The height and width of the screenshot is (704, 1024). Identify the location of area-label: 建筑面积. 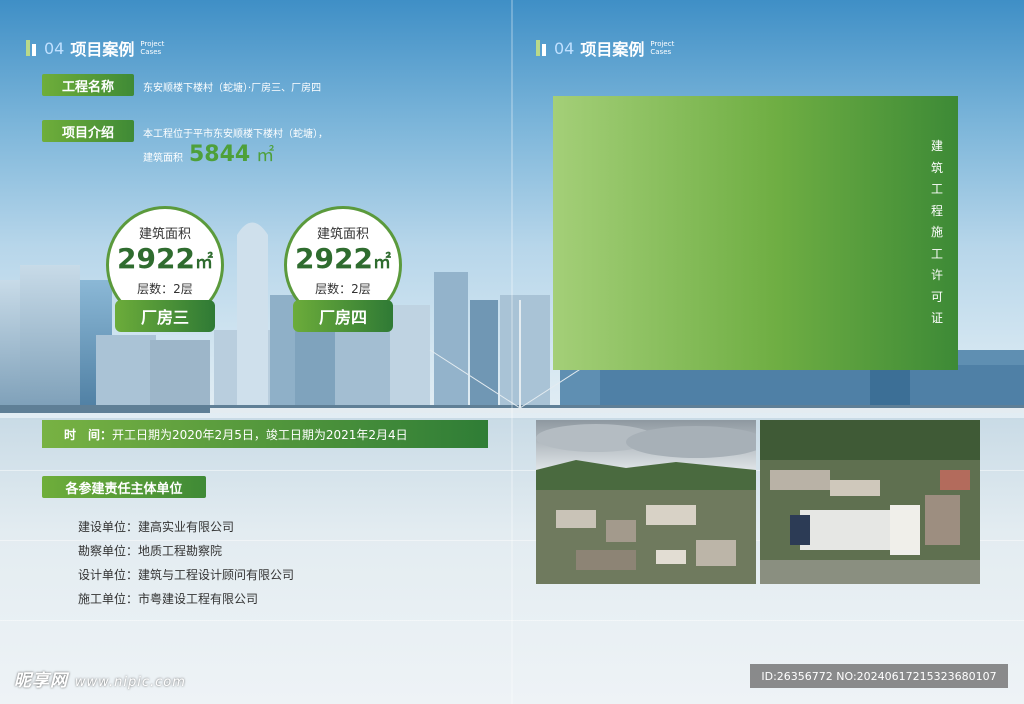
(163, 158).